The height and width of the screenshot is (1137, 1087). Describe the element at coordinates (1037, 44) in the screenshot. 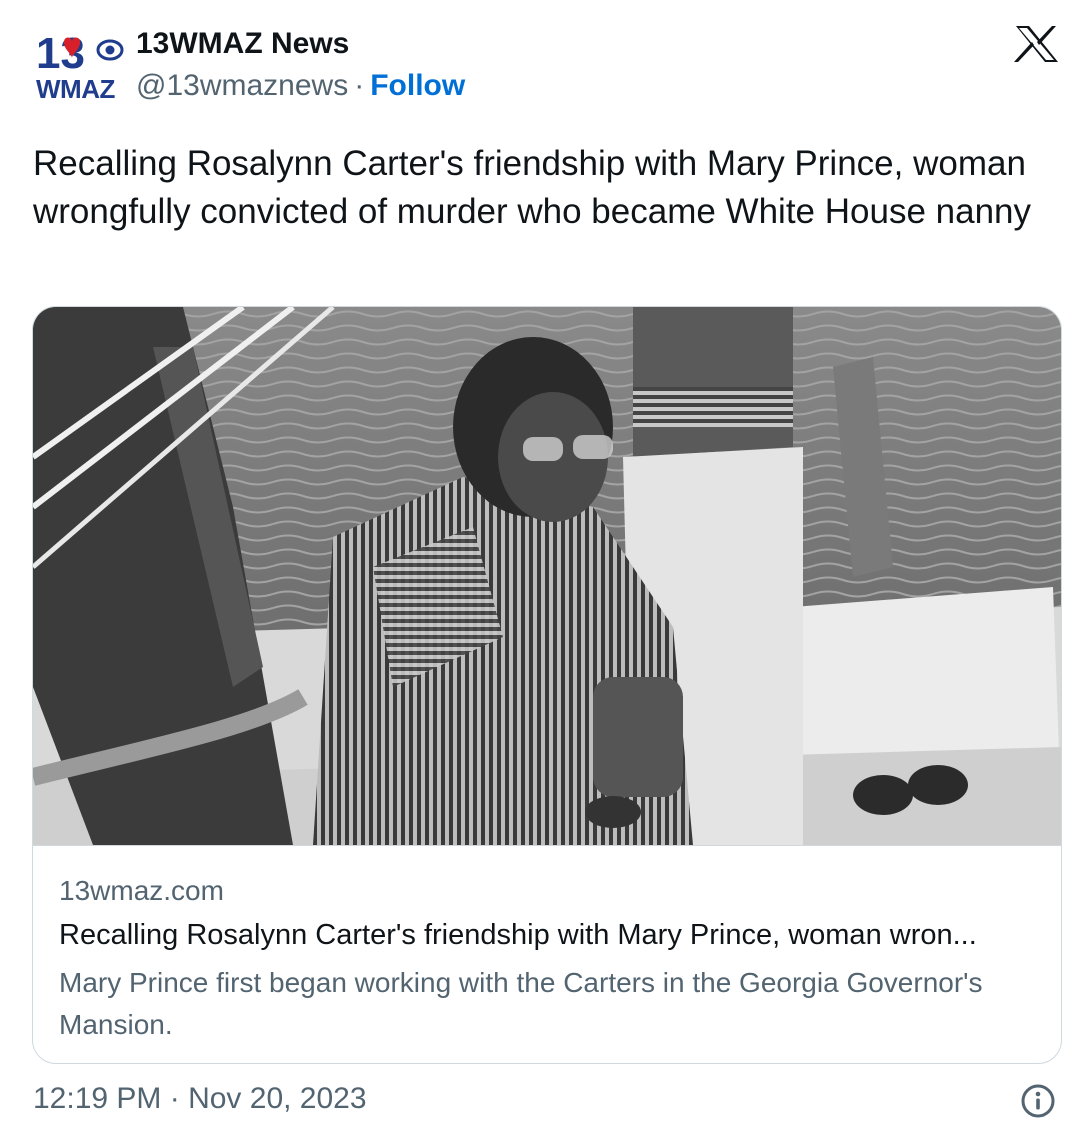

I see `x-logo-icon` at that location.